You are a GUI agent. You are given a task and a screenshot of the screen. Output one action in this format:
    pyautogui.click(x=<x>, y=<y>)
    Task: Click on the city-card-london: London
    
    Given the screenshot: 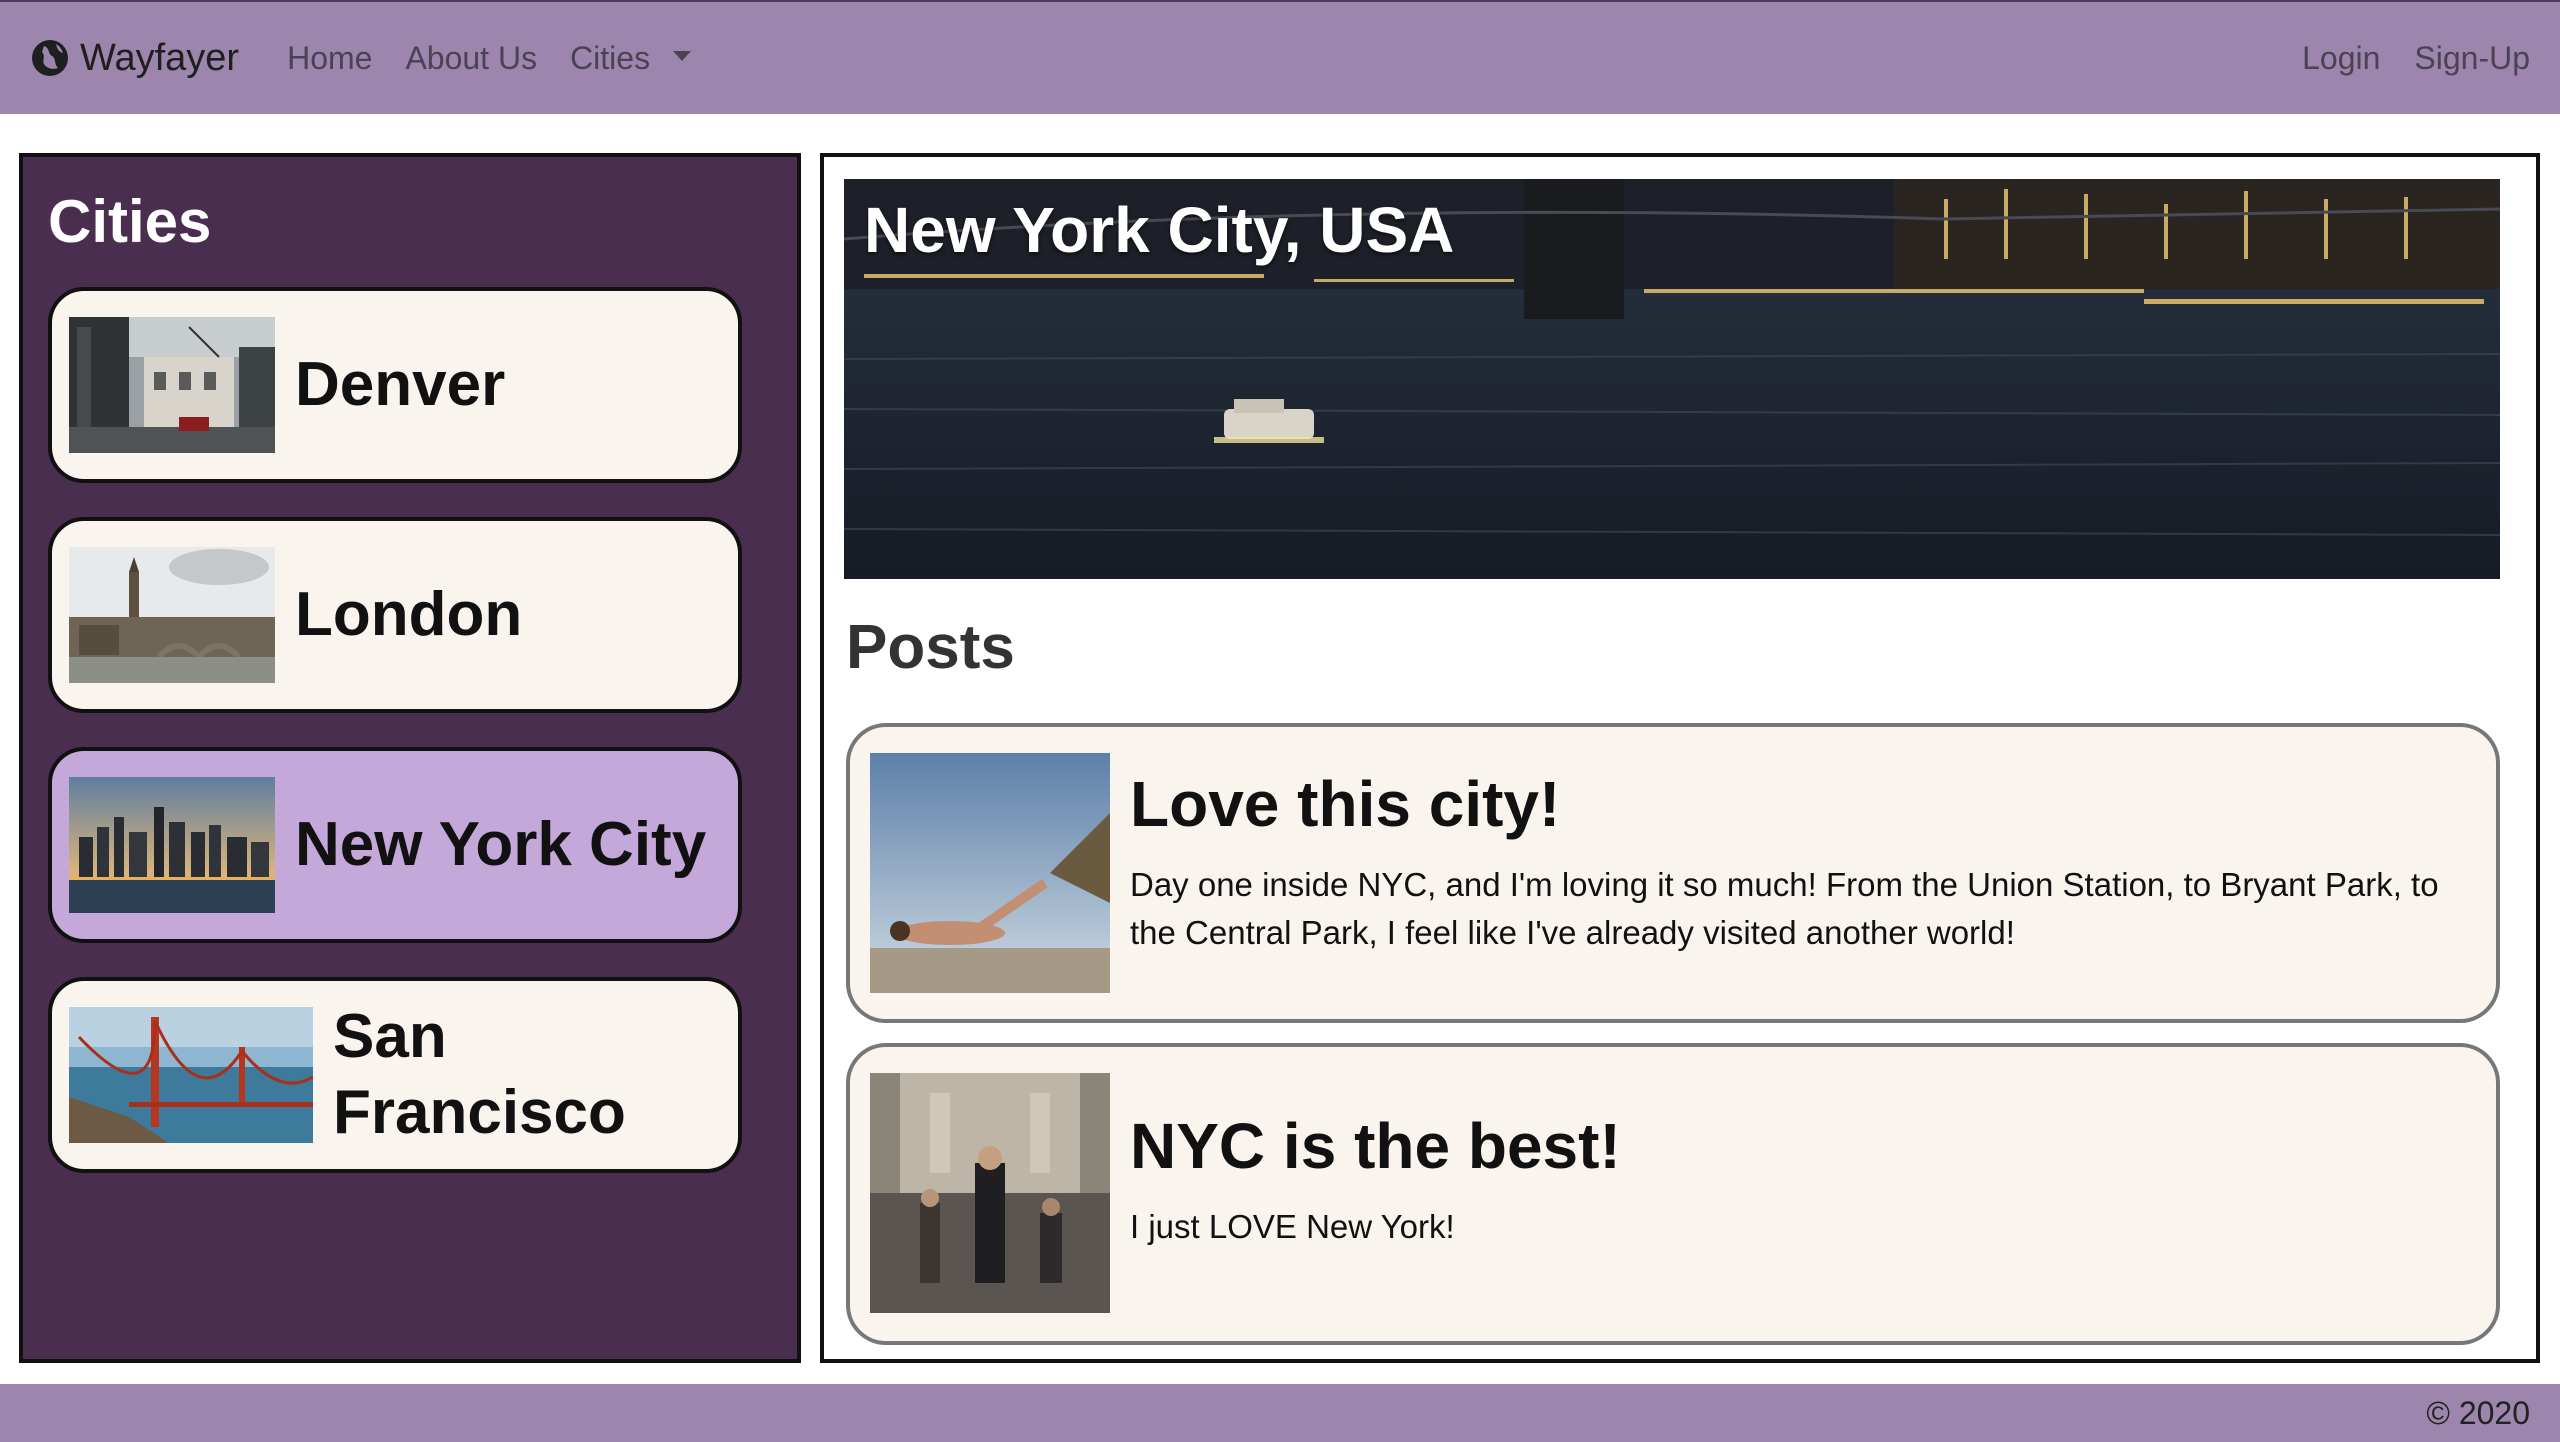 What is the action you would take?
    pyautogui.click(x=395, y=615)
    